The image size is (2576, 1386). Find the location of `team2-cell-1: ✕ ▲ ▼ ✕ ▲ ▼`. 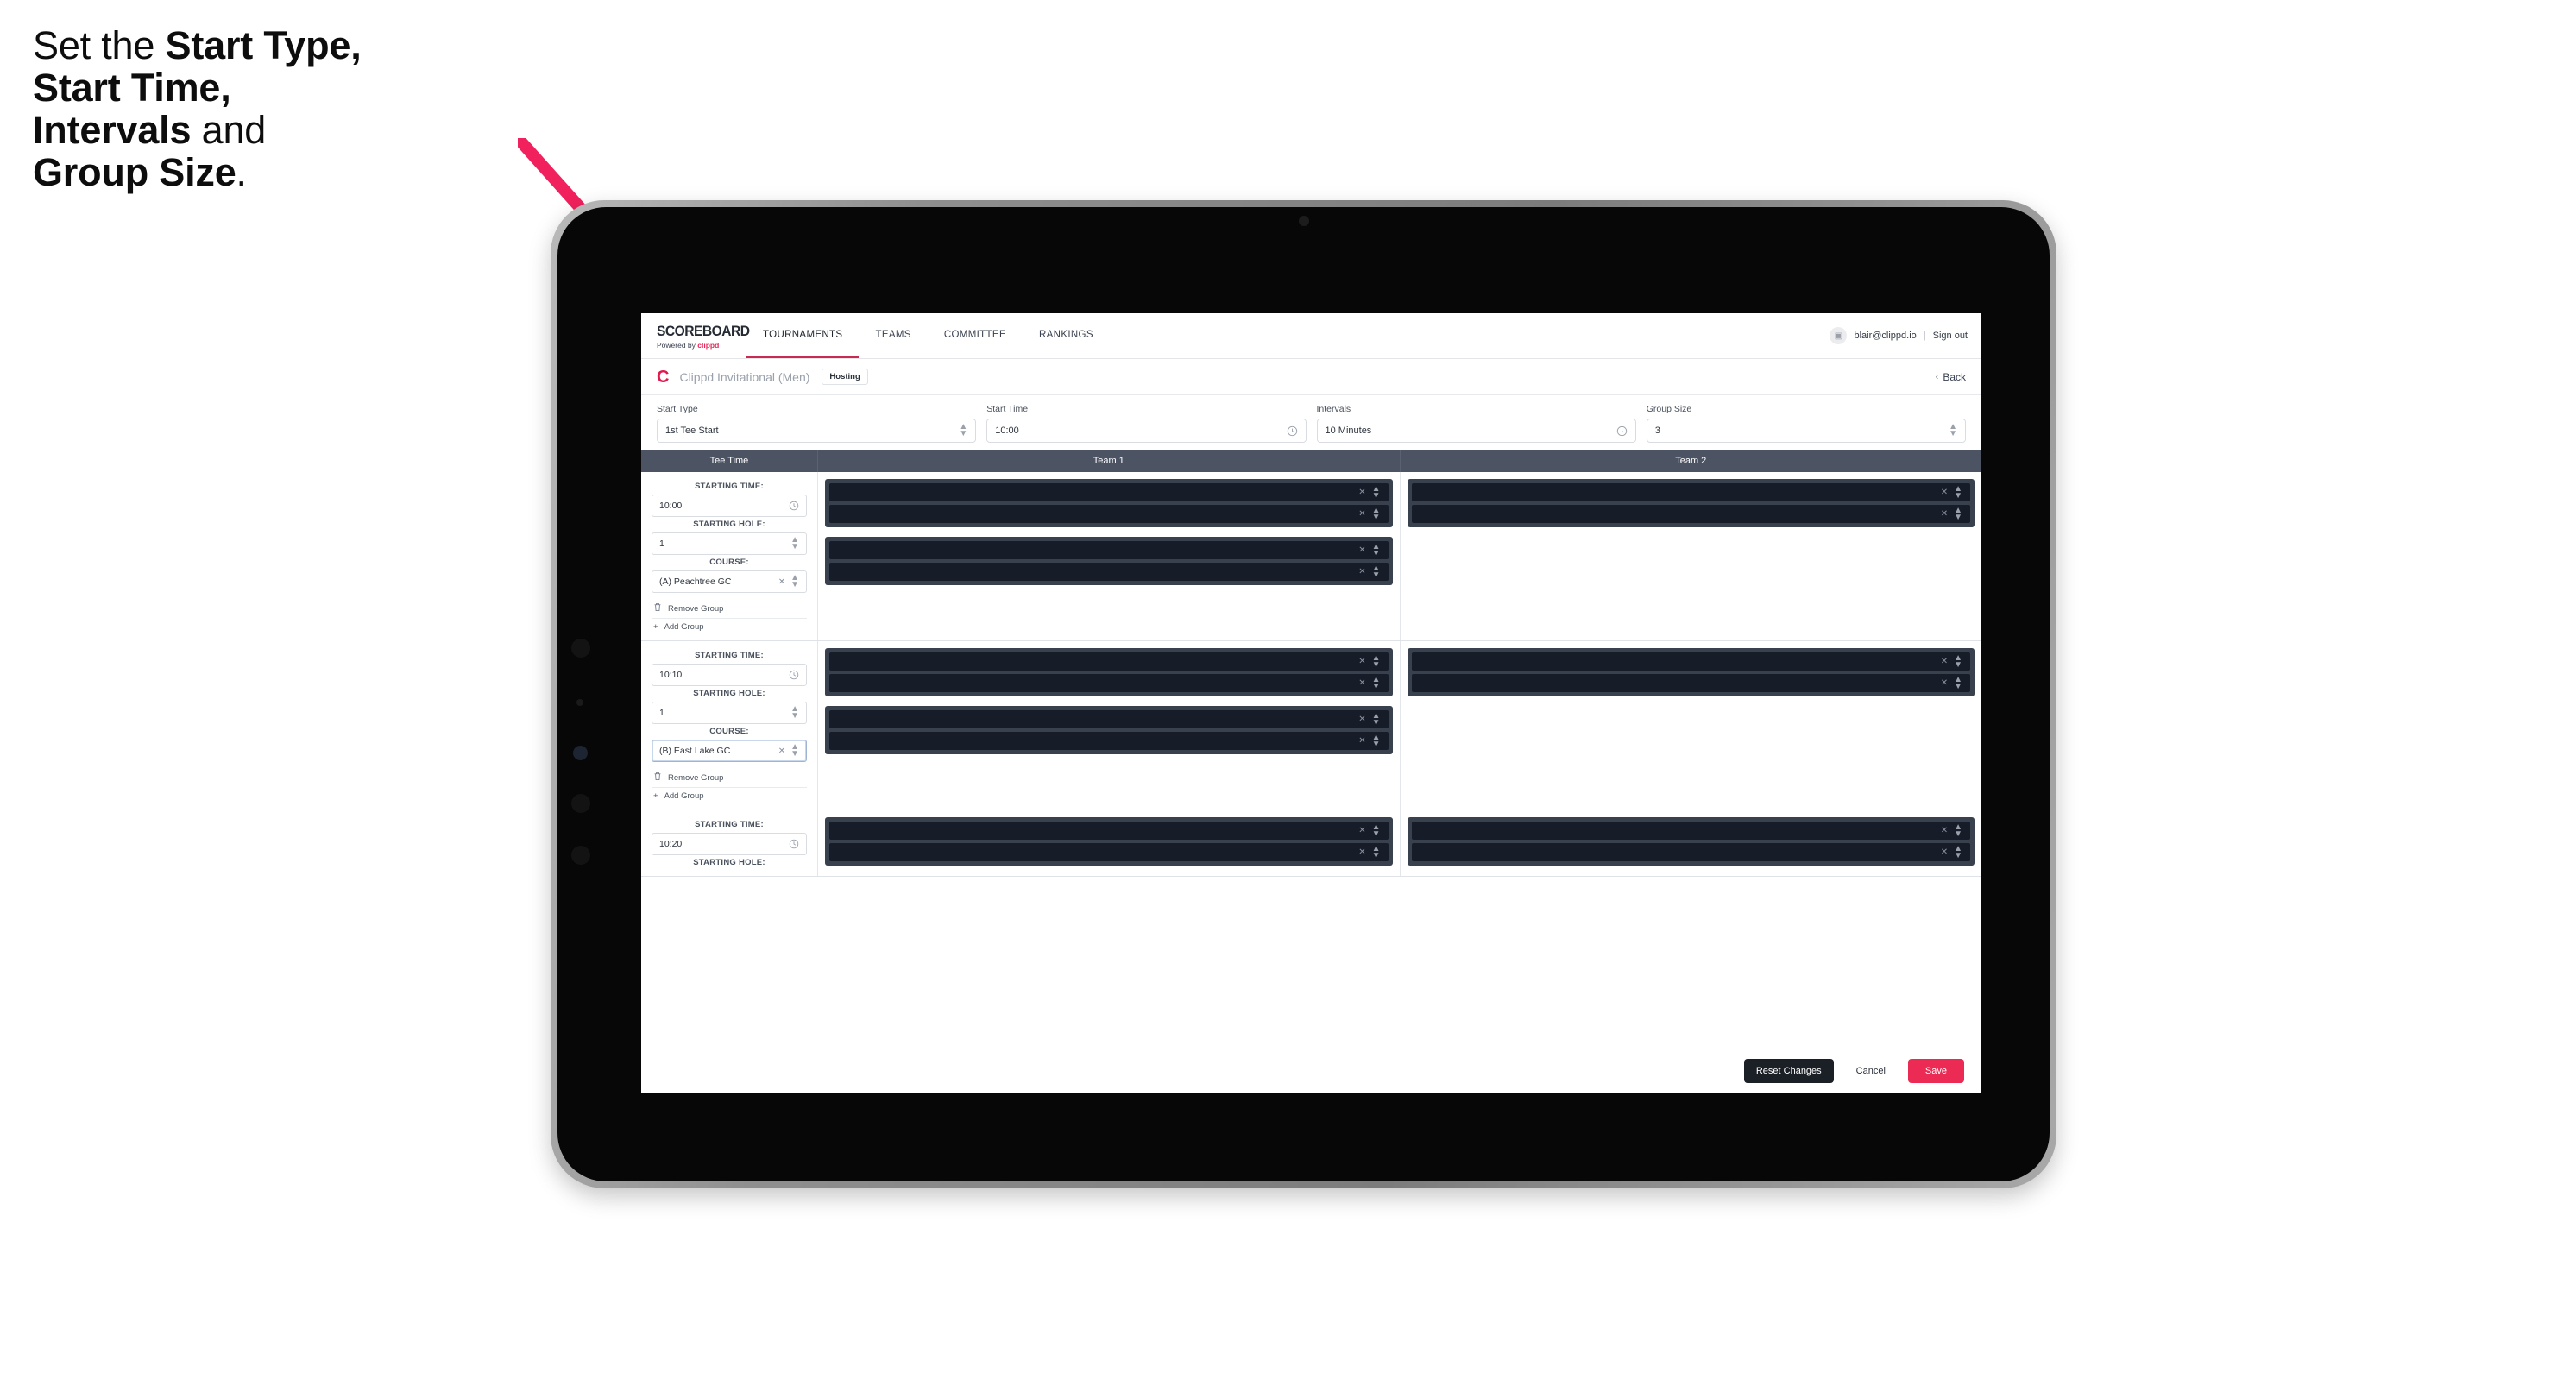

team2-cell-1: ✕ ▲ ▼ ✕ ▲ ▼ is located at coordinates (1691, 726).